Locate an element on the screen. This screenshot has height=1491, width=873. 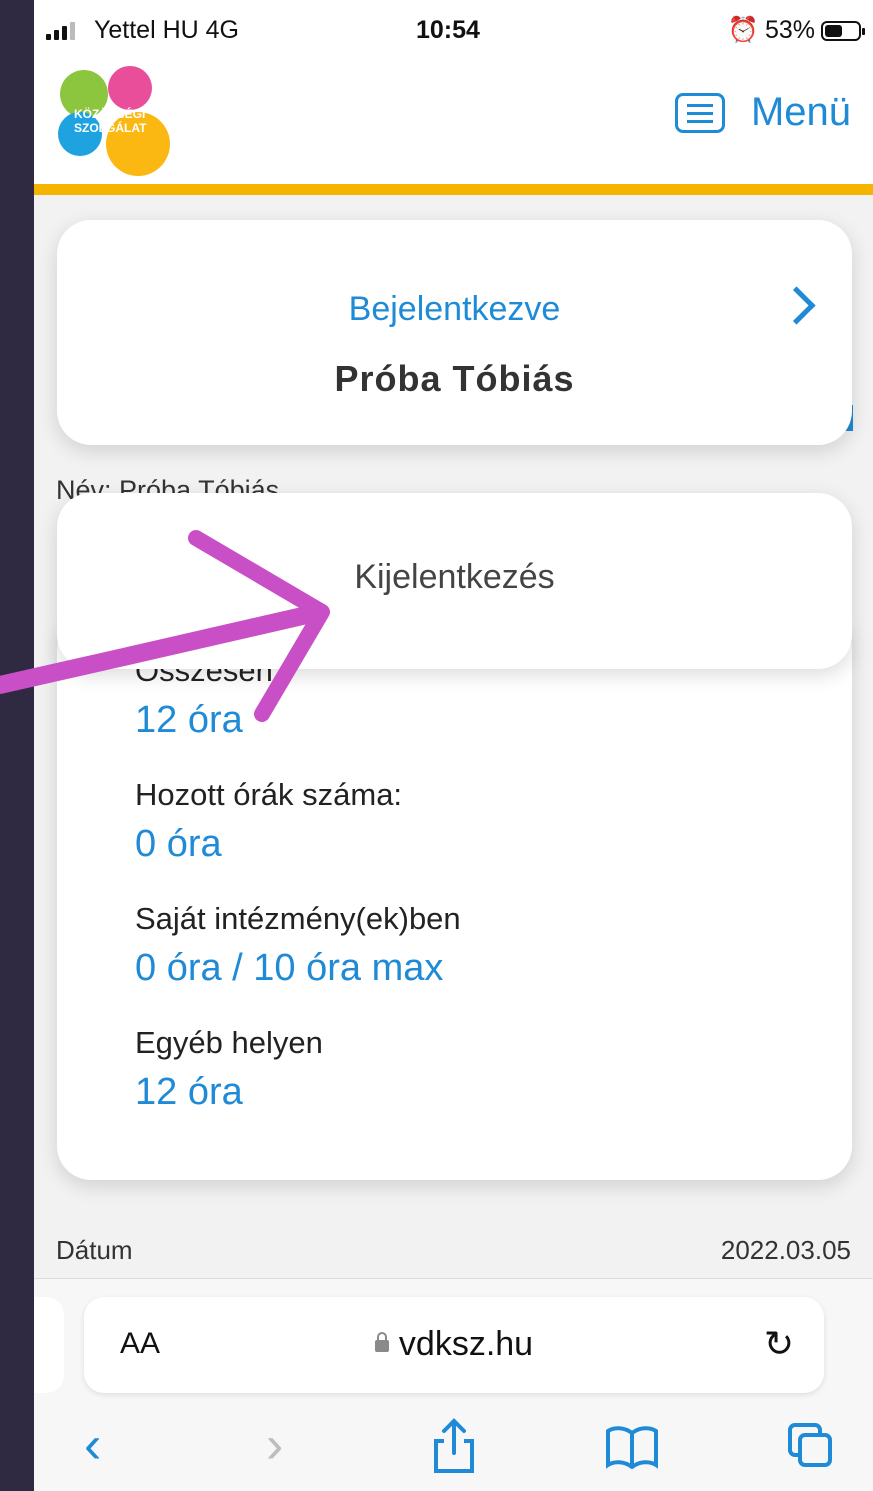
status-bar: Yettel HU 4G 10:54 ⏰ 53% is located at coordinates (453, 30).